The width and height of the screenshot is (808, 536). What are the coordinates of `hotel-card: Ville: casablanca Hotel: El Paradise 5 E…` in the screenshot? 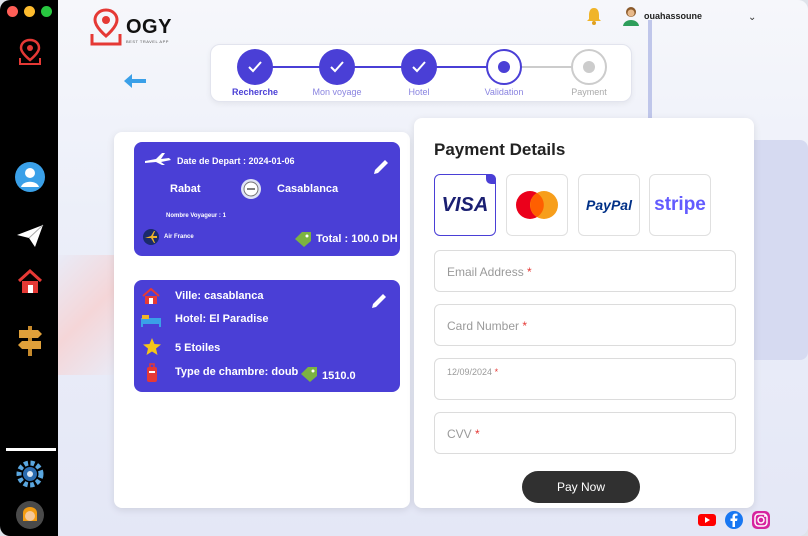 It's located at (267, 336).